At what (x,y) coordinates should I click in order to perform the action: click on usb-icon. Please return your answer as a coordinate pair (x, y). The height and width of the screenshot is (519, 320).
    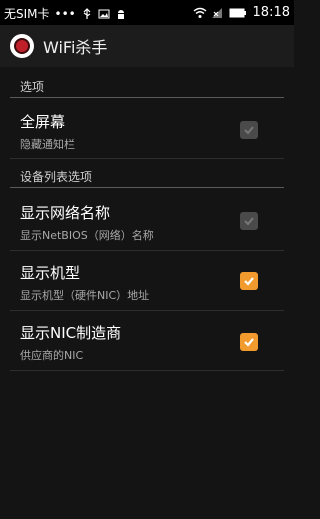
    Looking at the image, I should click on (87, 13).